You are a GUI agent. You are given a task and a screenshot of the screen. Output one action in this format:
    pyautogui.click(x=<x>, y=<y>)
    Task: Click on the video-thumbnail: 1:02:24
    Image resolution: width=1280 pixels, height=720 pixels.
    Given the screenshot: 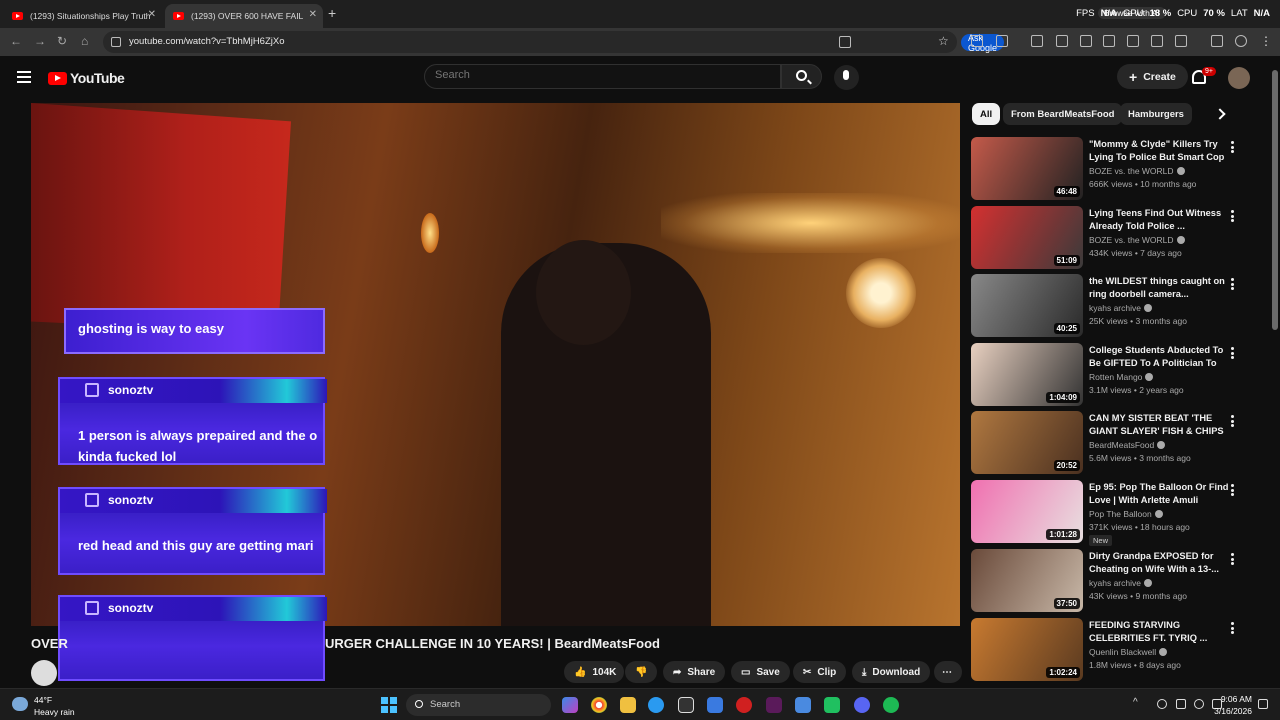 What is the action you would take?
    pyautogui.click(x=1027, y=649)
    